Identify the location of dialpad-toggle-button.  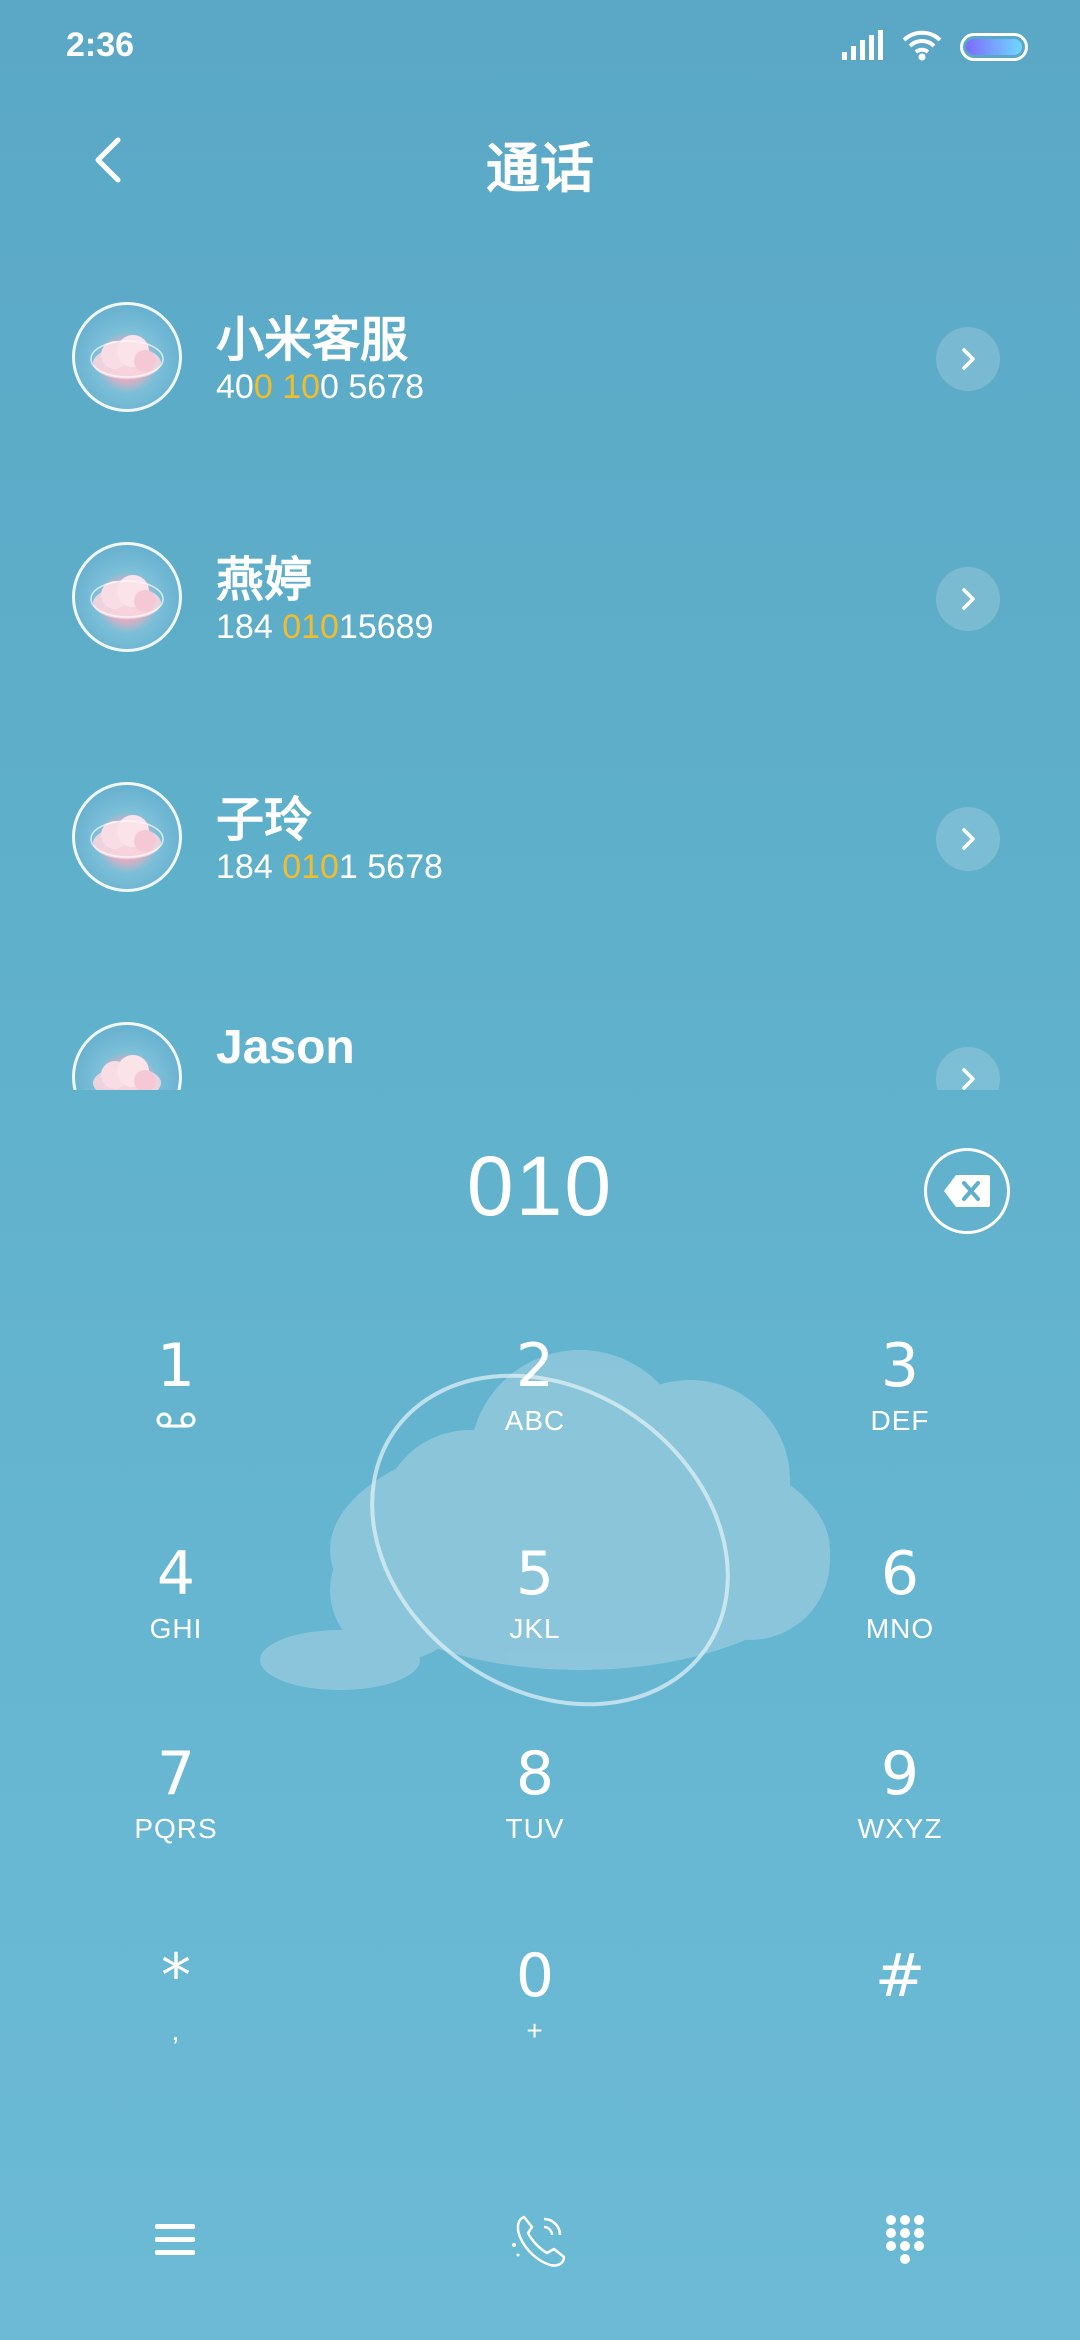
(905, 2240).